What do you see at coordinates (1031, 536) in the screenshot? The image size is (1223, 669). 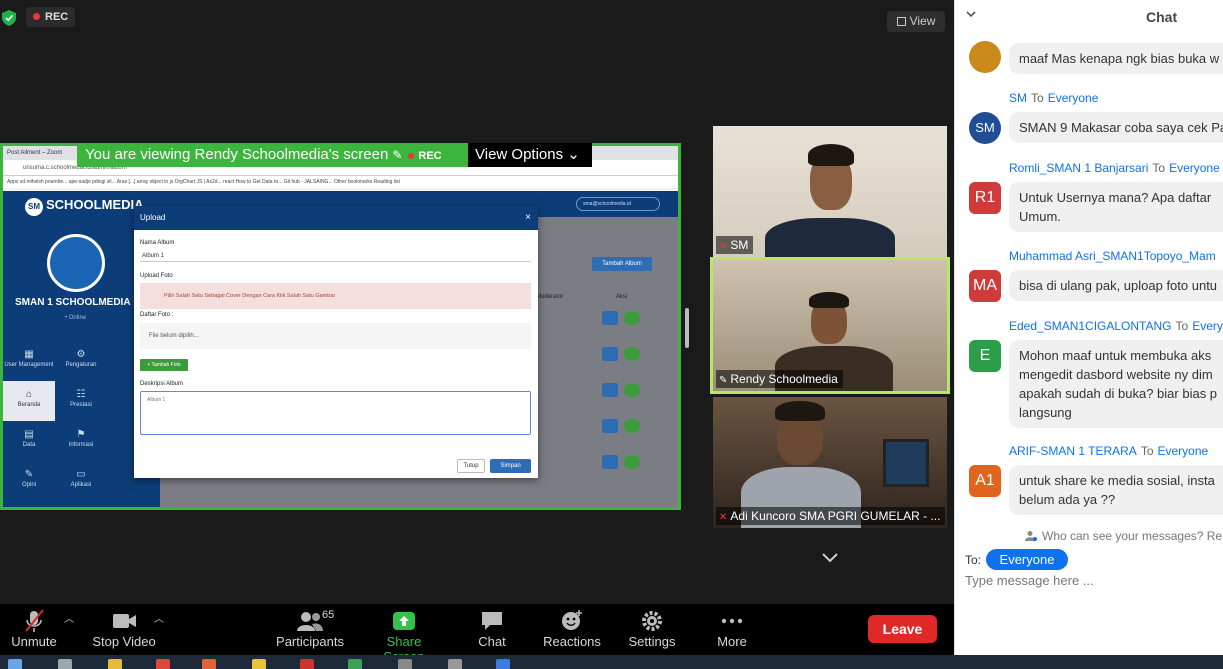 I see `person-icon` at bounding box center [1031, 536].